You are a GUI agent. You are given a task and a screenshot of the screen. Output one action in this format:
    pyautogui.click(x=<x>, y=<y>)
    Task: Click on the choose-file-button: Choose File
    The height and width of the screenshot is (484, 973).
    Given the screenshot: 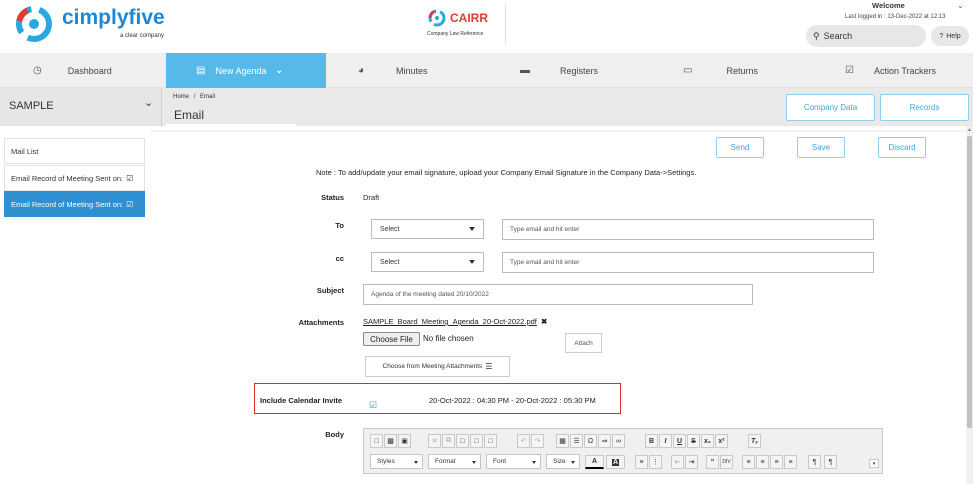 What is the action you would take?
    pyautogui.click(x=391, y=339)
    